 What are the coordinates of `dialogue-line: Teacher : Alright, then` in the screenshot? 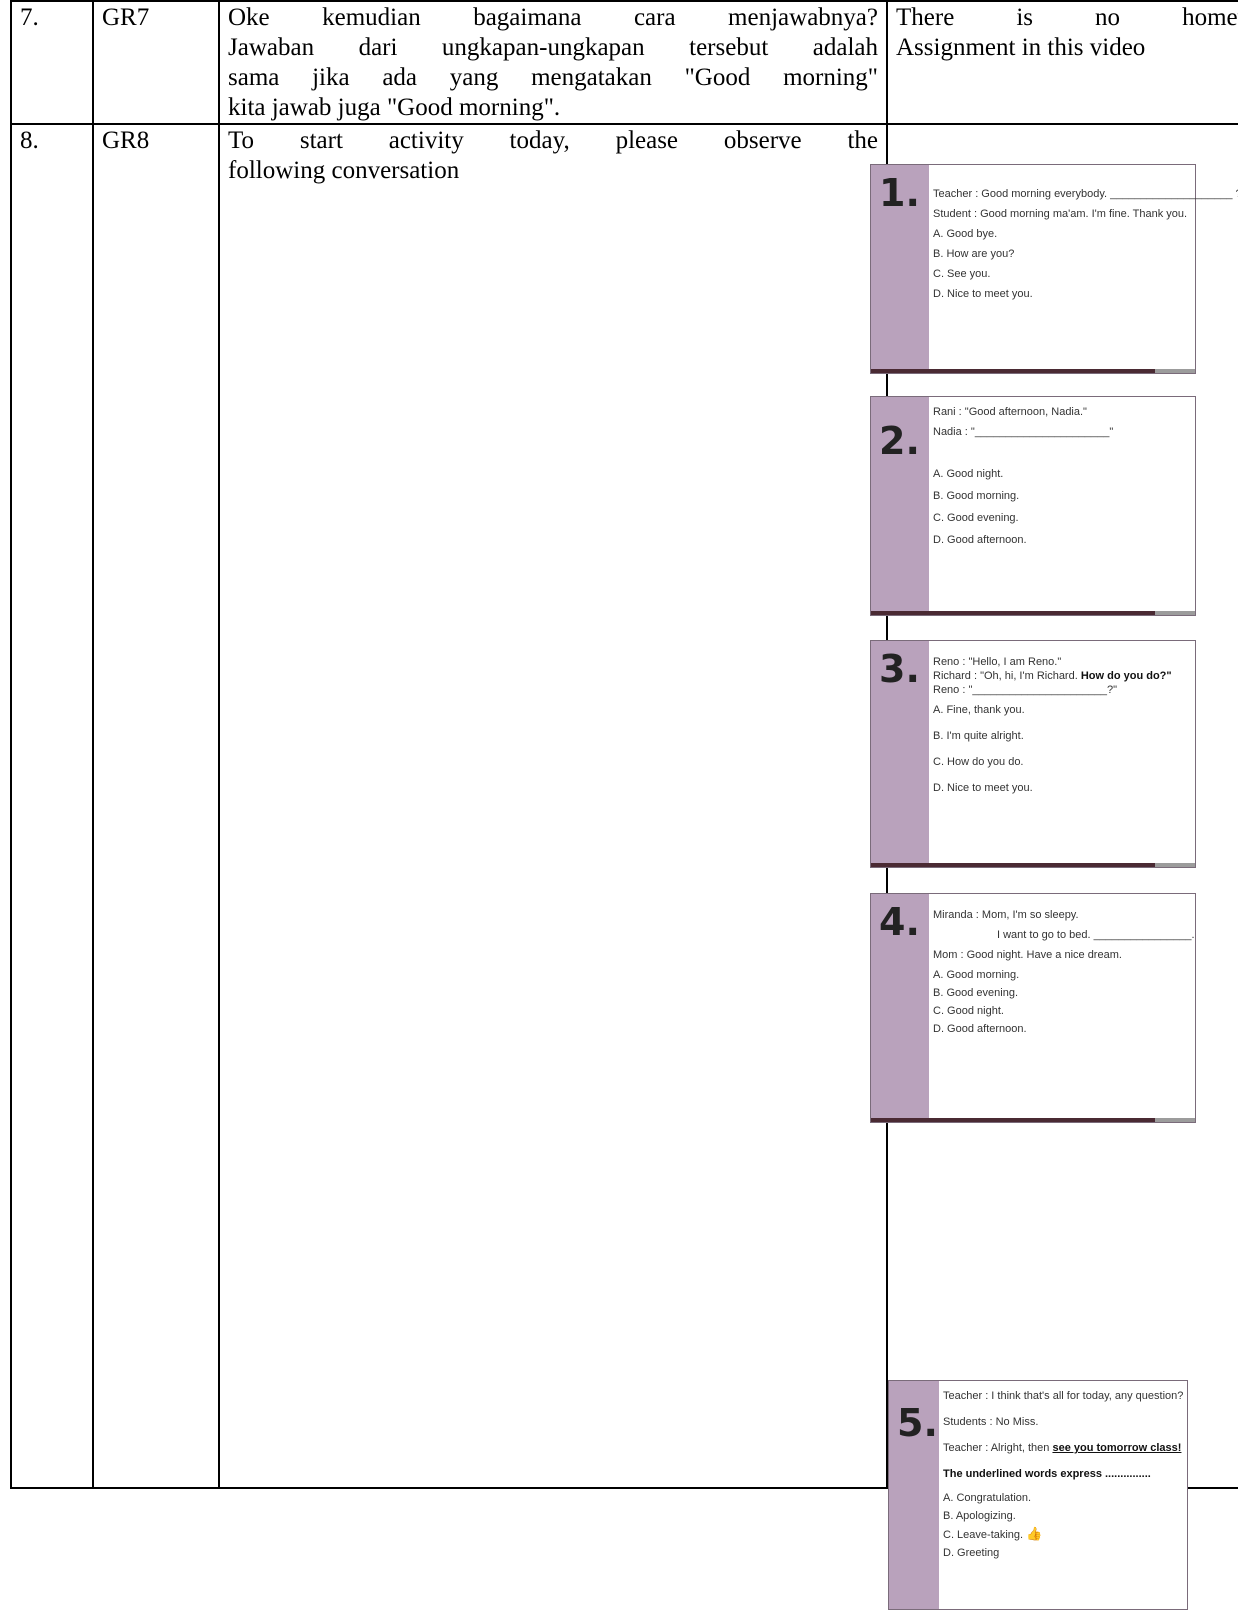 It's located at (998, 1448).